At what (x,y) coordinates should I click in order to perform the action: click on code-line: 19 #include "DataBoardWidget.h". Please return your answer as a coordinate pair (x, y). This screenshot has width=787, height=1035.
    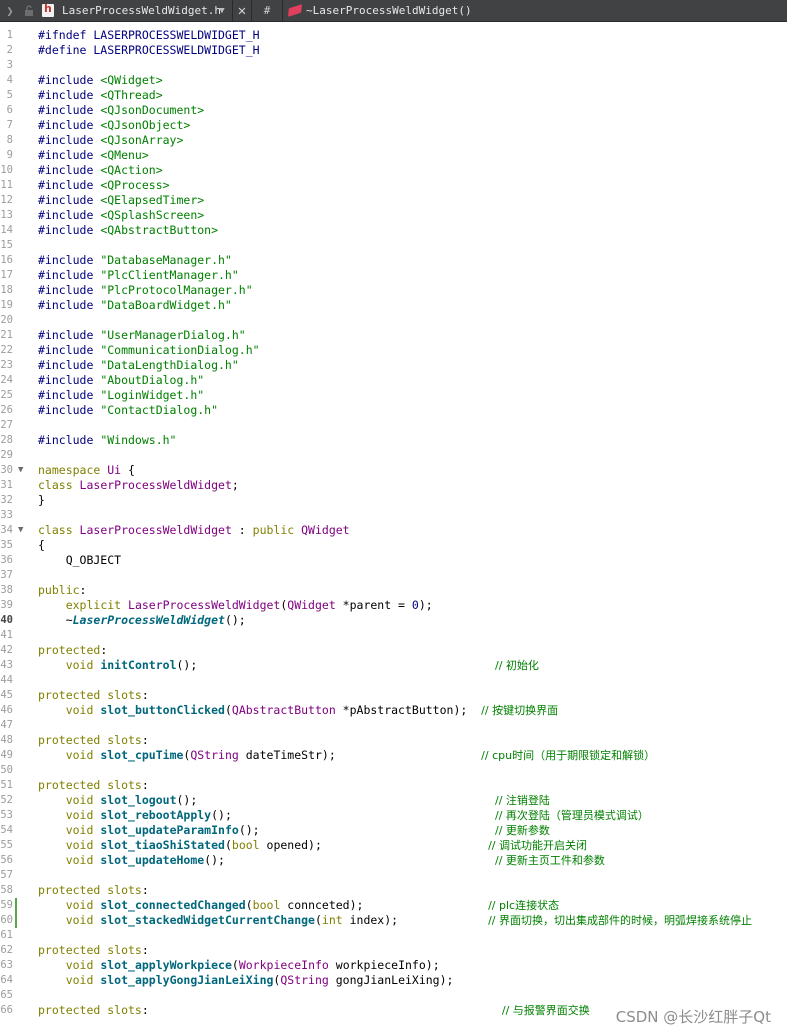
    Looking at the image, I should click on (393, 305).